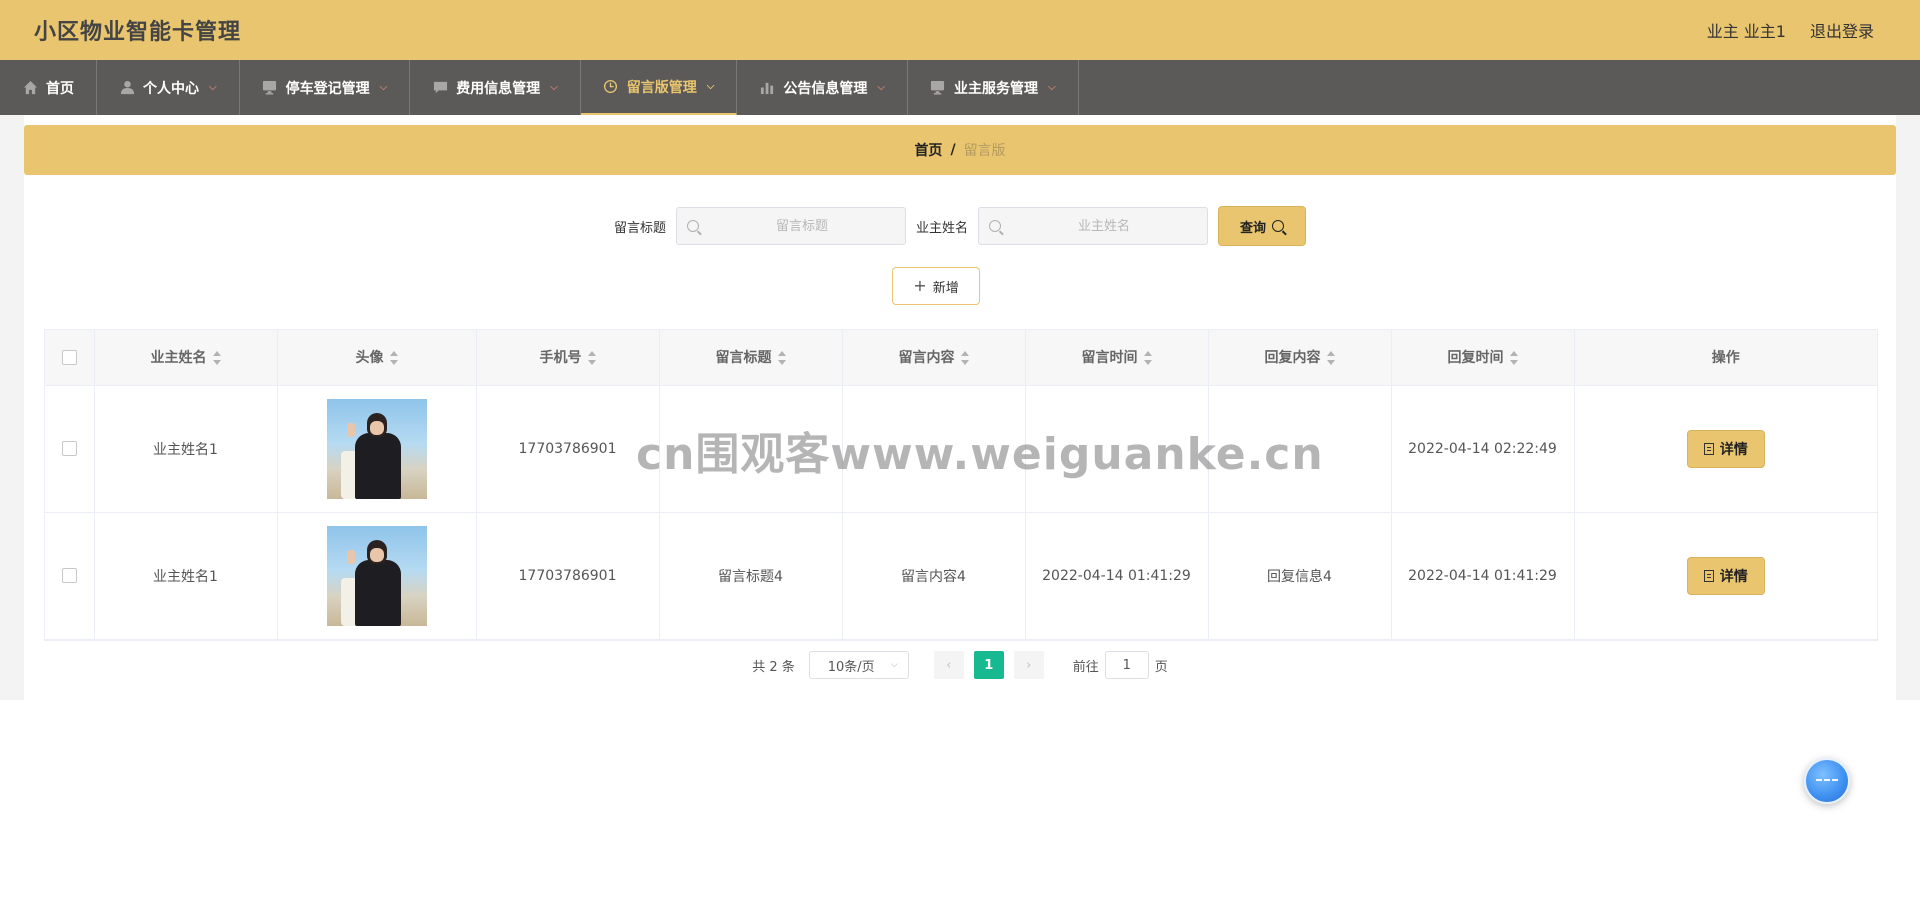 This screenshot has height=919, width=1920. I want to click on logout-link: 退出登录, so click(1842, 30).